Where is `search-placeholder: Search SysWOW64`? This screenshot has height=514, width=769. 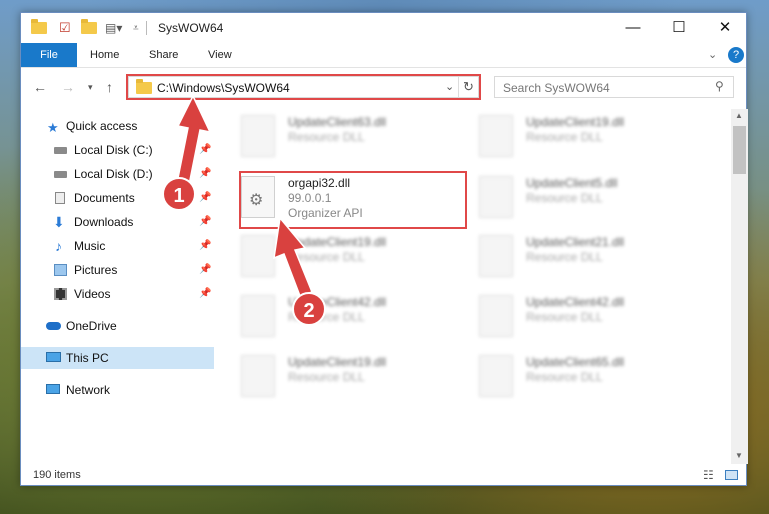
search-placeholder: Search SysWOW64 is located at coordinates (556, 88).